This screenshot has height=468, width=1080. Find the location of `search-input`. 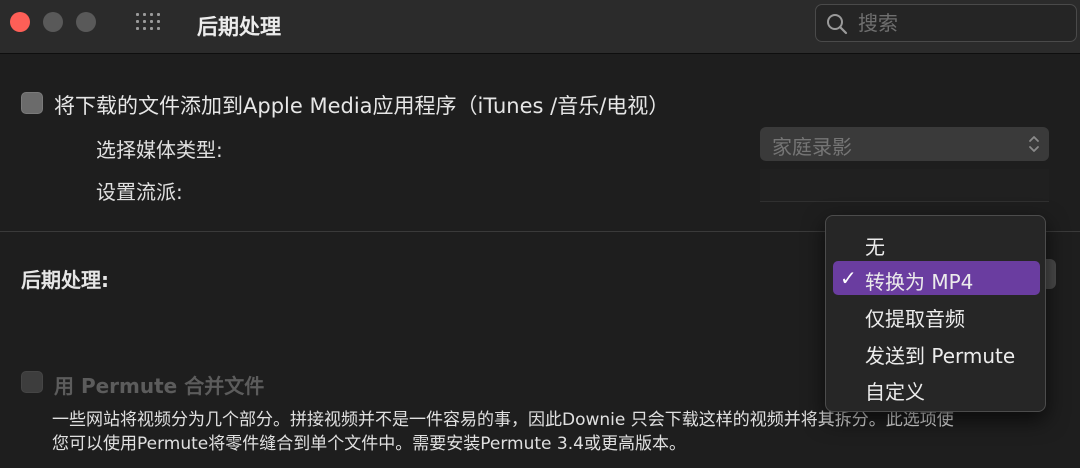

search-input is located at coordinates (958, 23).